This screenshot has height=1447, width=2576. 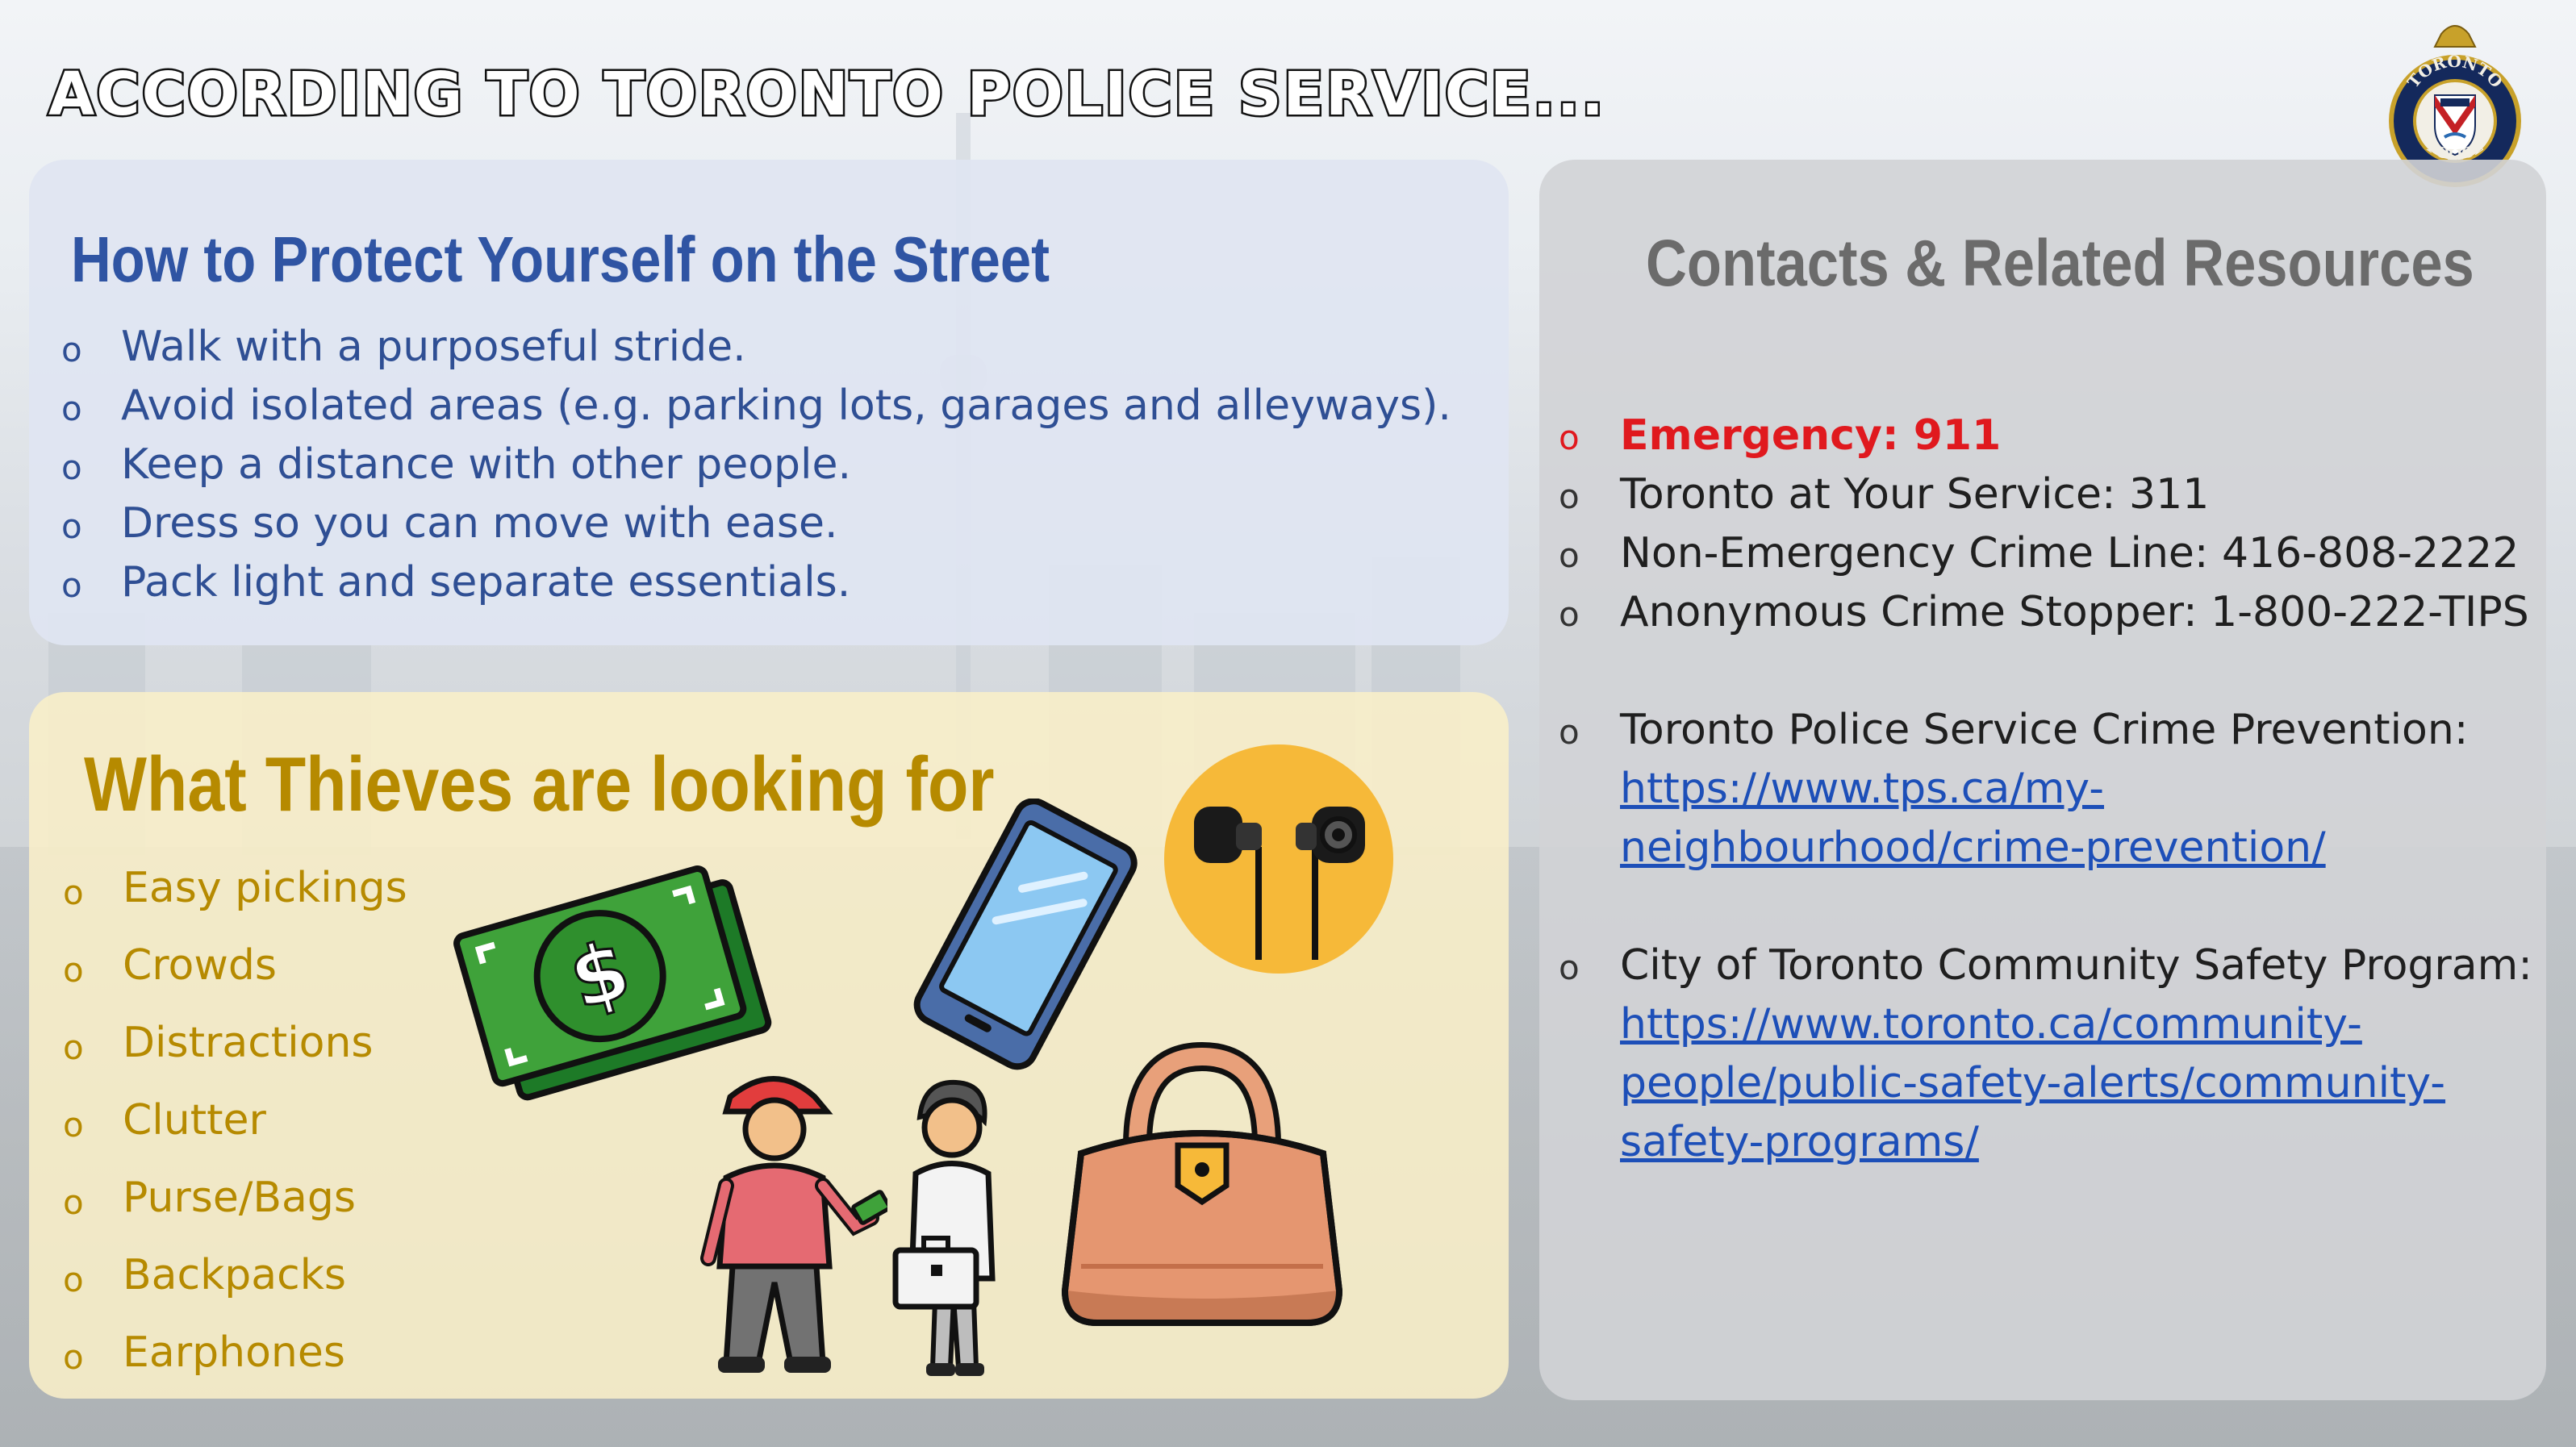 I want to click on list-item: o Pack light and separate essentials., so click(x=756, y=582).